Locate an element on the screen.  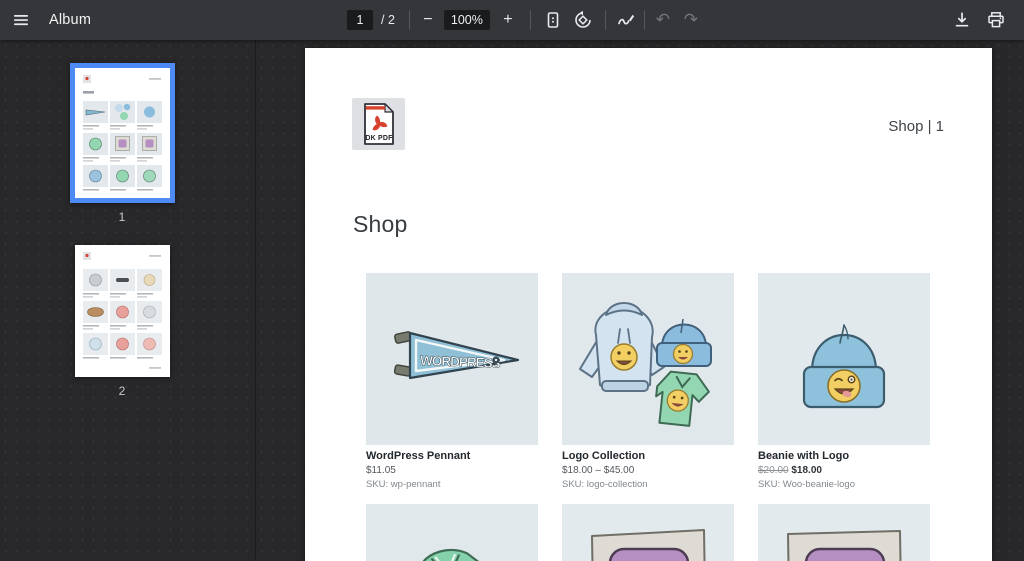
pdf-document-icon: DK PDF is located at coordinates (379, 124).